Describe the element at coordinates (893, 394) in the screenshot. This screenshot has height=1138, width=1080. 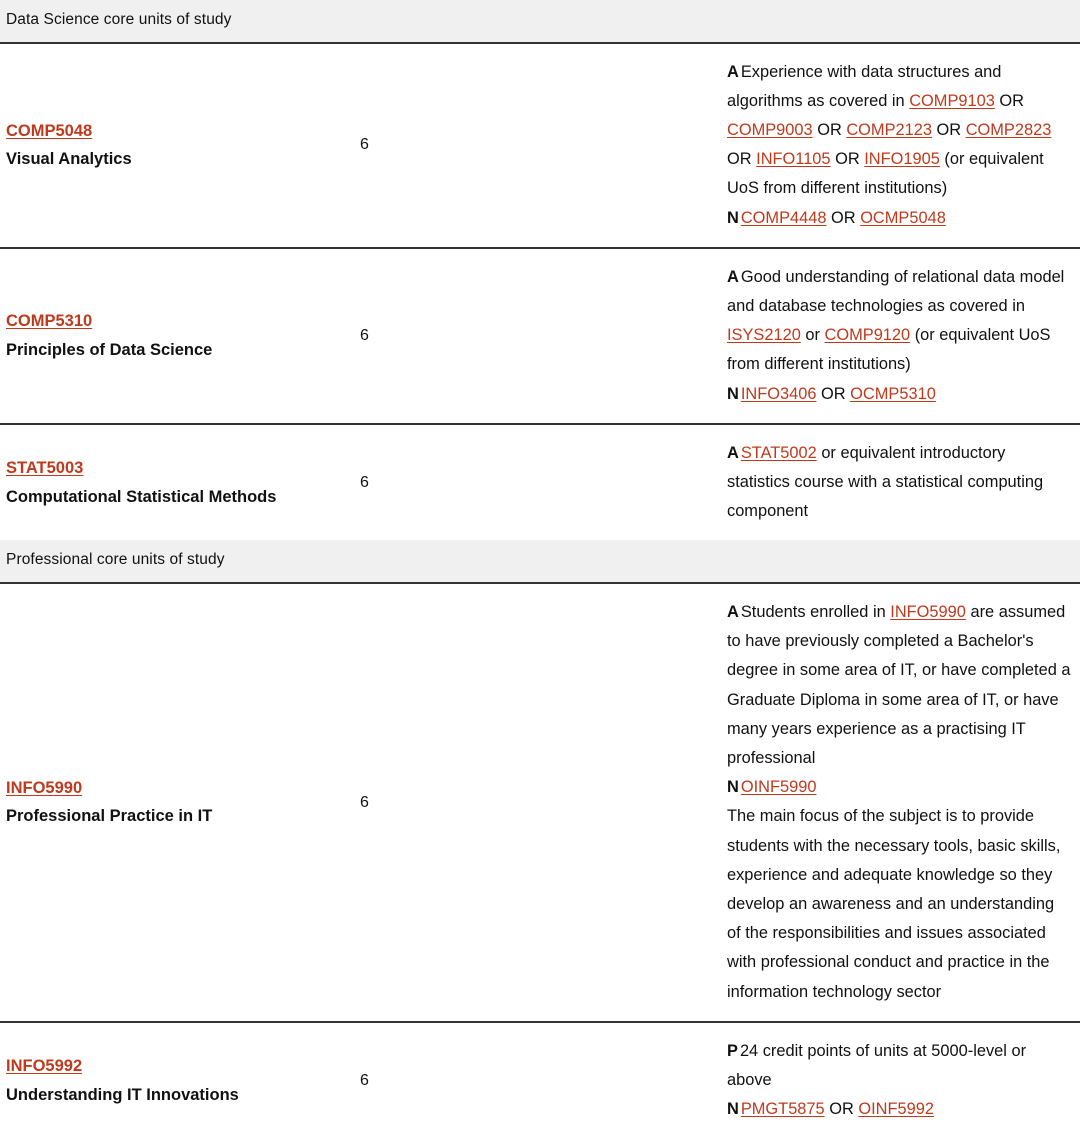
I see `unit-reference-link: OCMP5310` at that location.